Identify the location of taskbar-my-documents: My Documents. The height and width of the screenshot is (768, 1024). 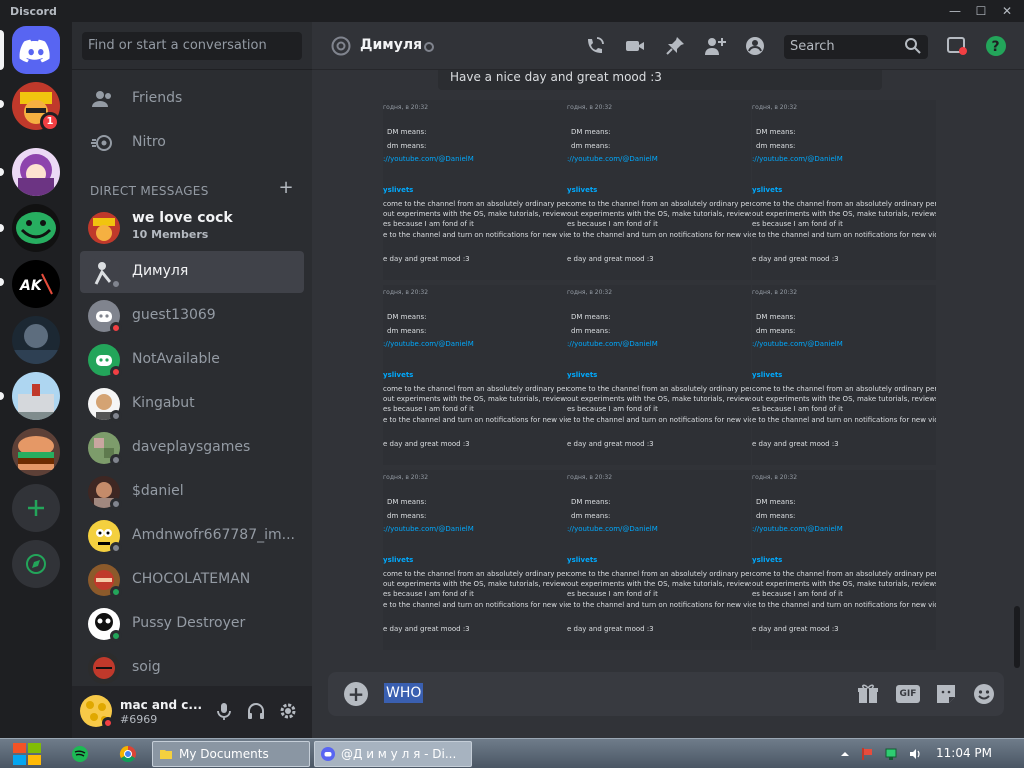
(231, 754).